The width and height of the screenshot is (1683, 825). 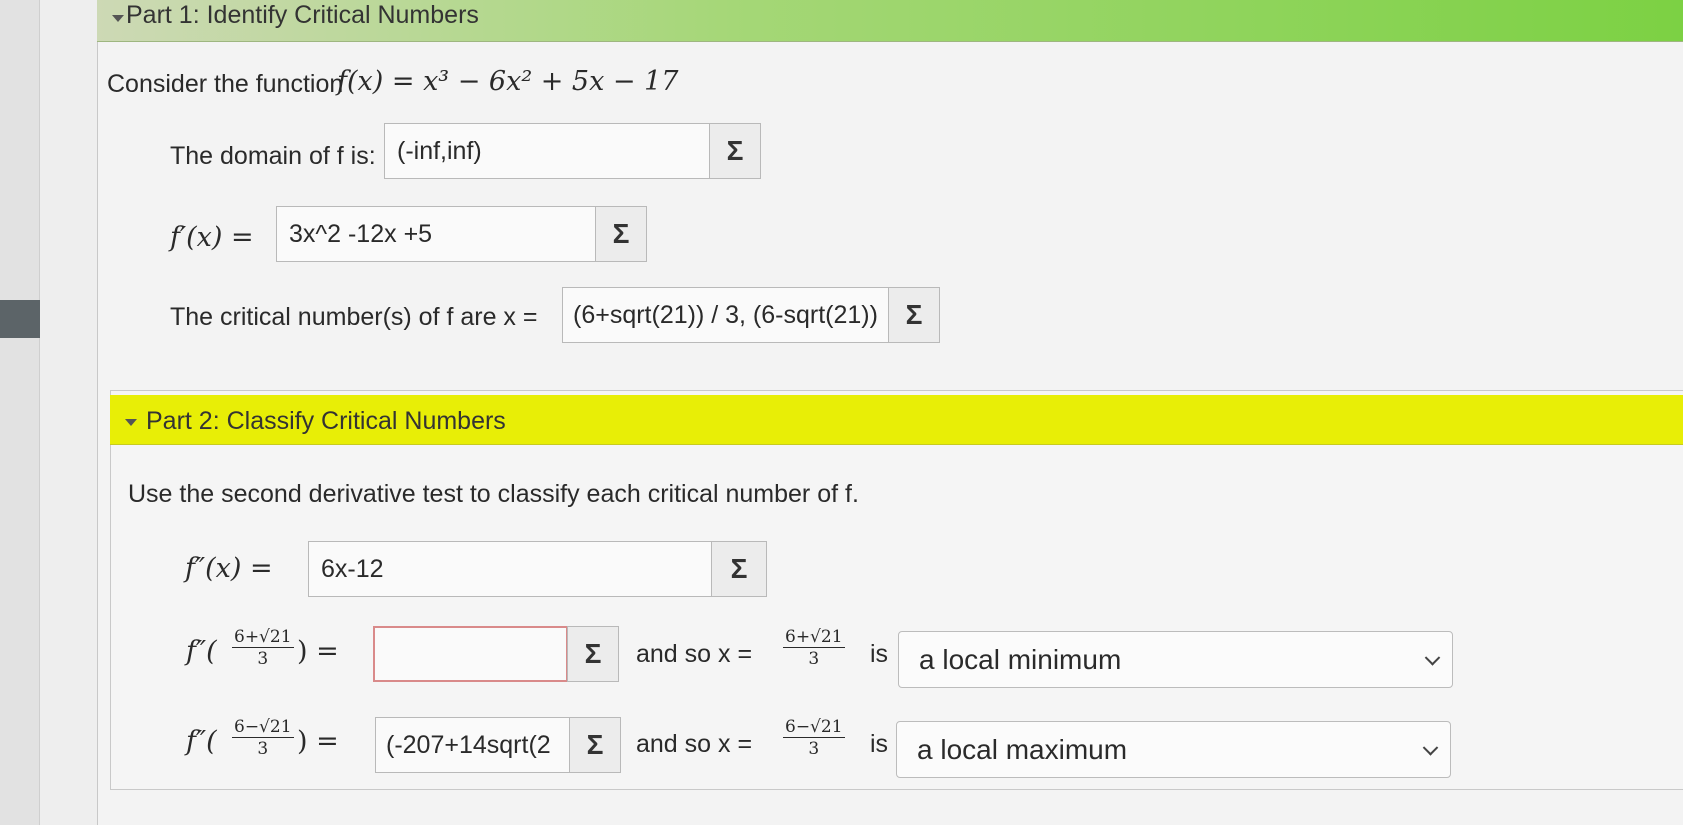 What do you see at coordinates (1175, 659) in the screenshot?
I see `row1-classification-select: a local minimum` at bounding box center [1175, 659].